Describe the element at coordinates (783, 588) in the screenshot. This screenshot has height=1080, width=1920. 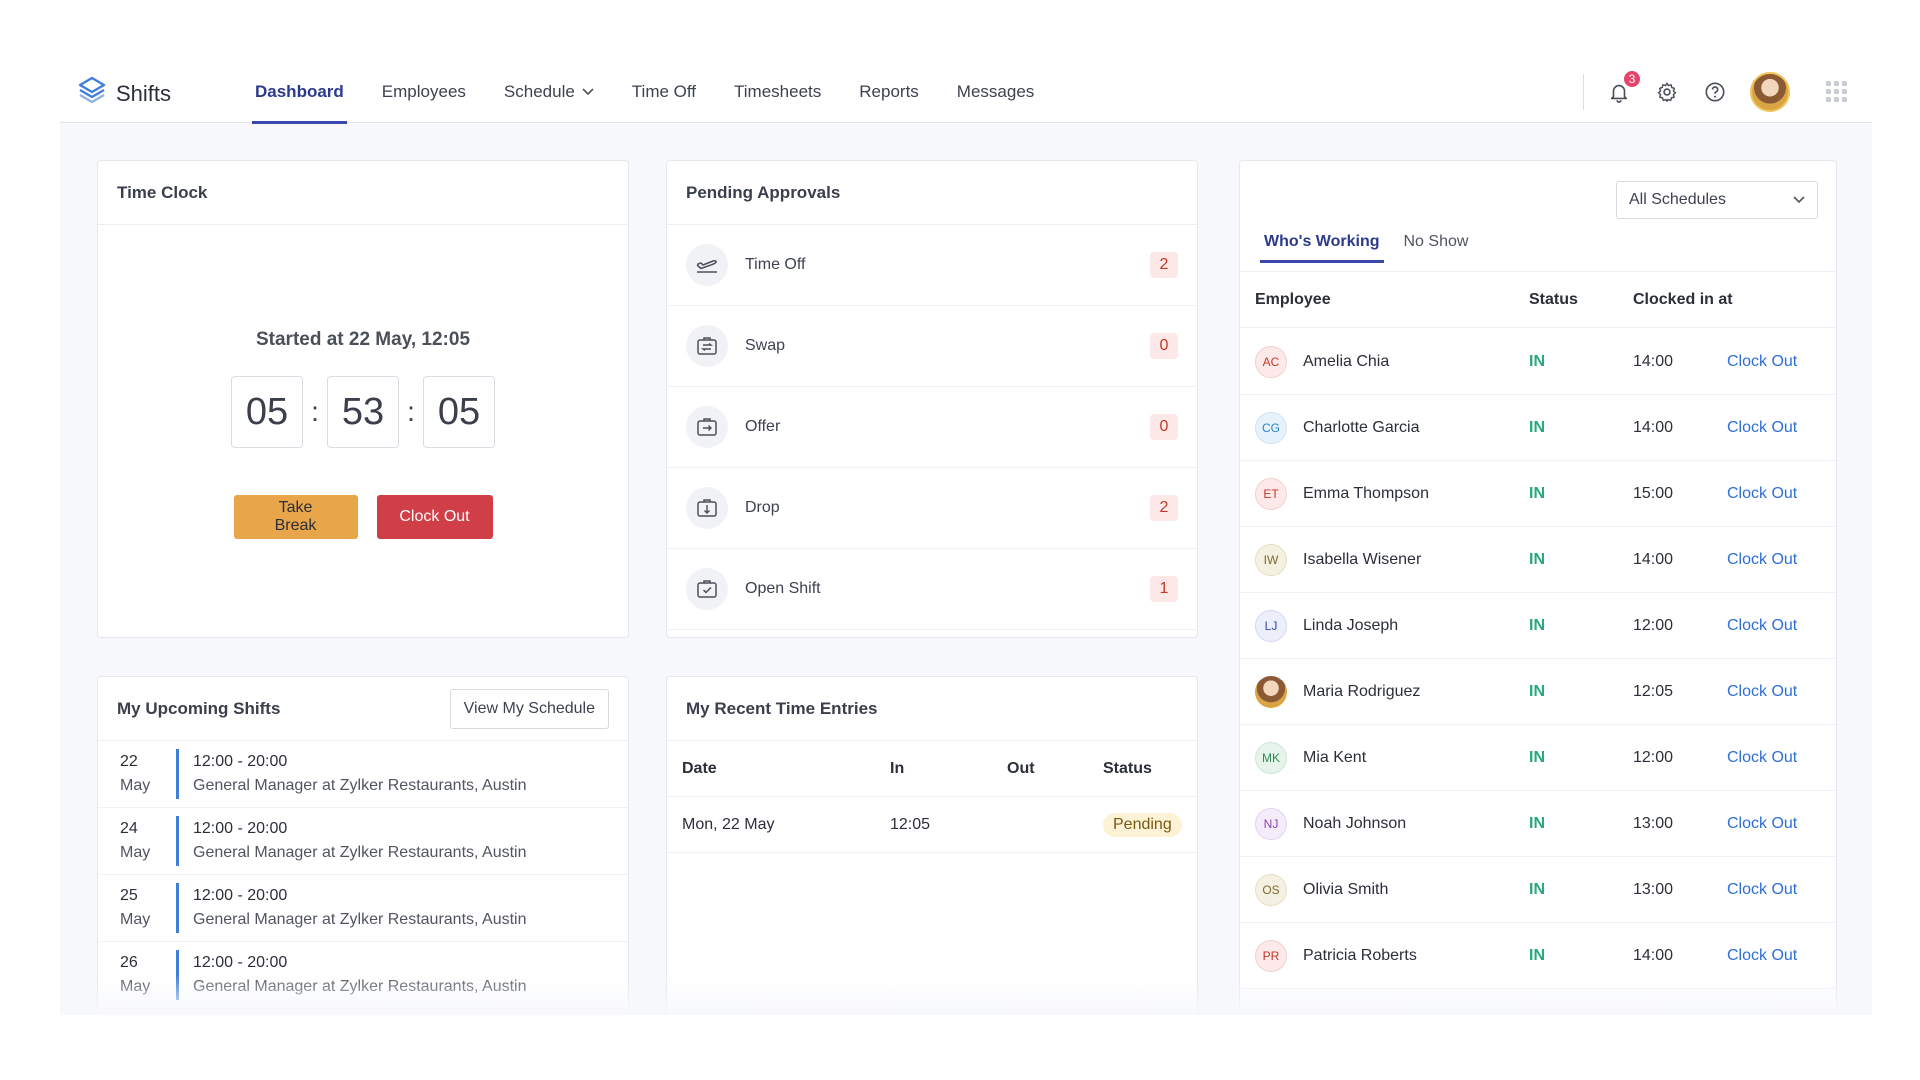
I see `approval-label: Open Shift` at that location.